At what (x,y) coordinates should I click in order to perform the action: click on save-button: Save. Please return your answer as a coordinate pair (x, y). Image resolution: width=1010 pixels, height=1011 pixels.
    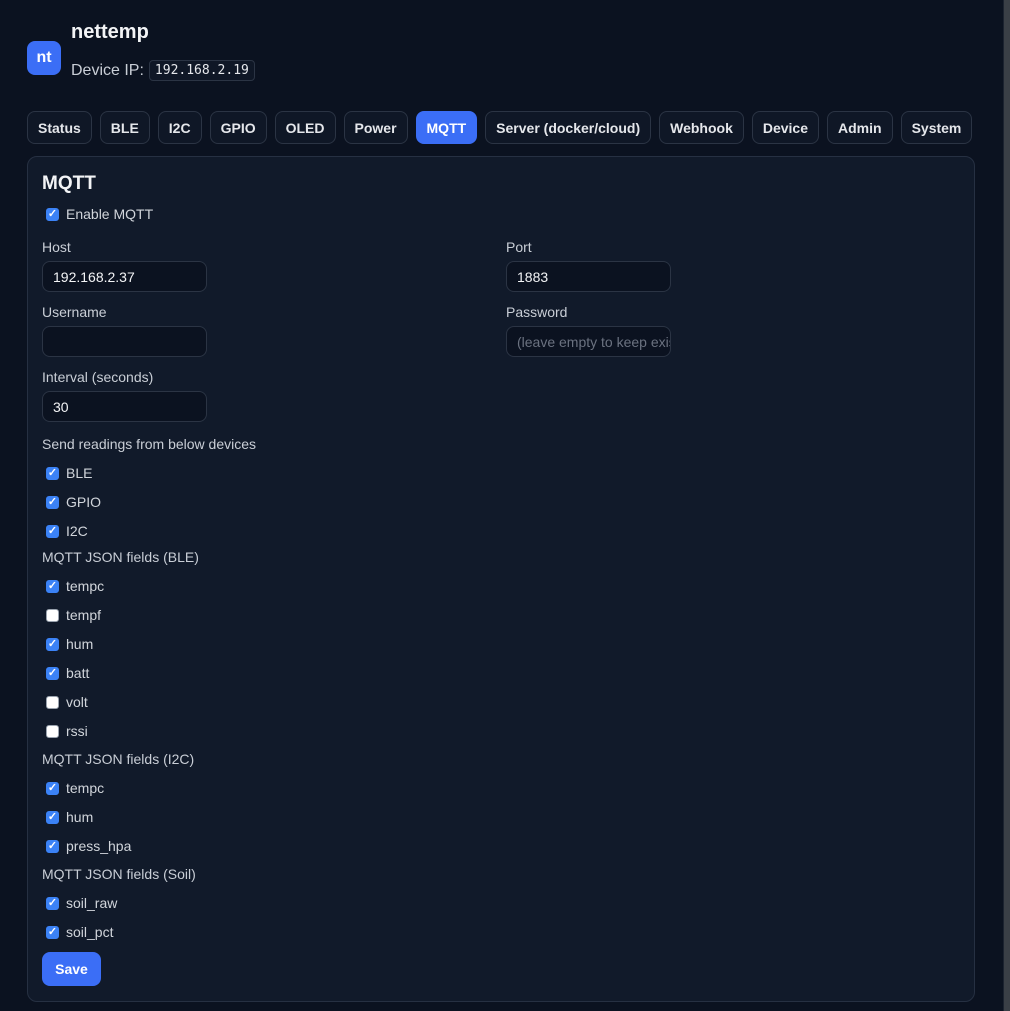
    Looking at the image, I should click on (71, 969).